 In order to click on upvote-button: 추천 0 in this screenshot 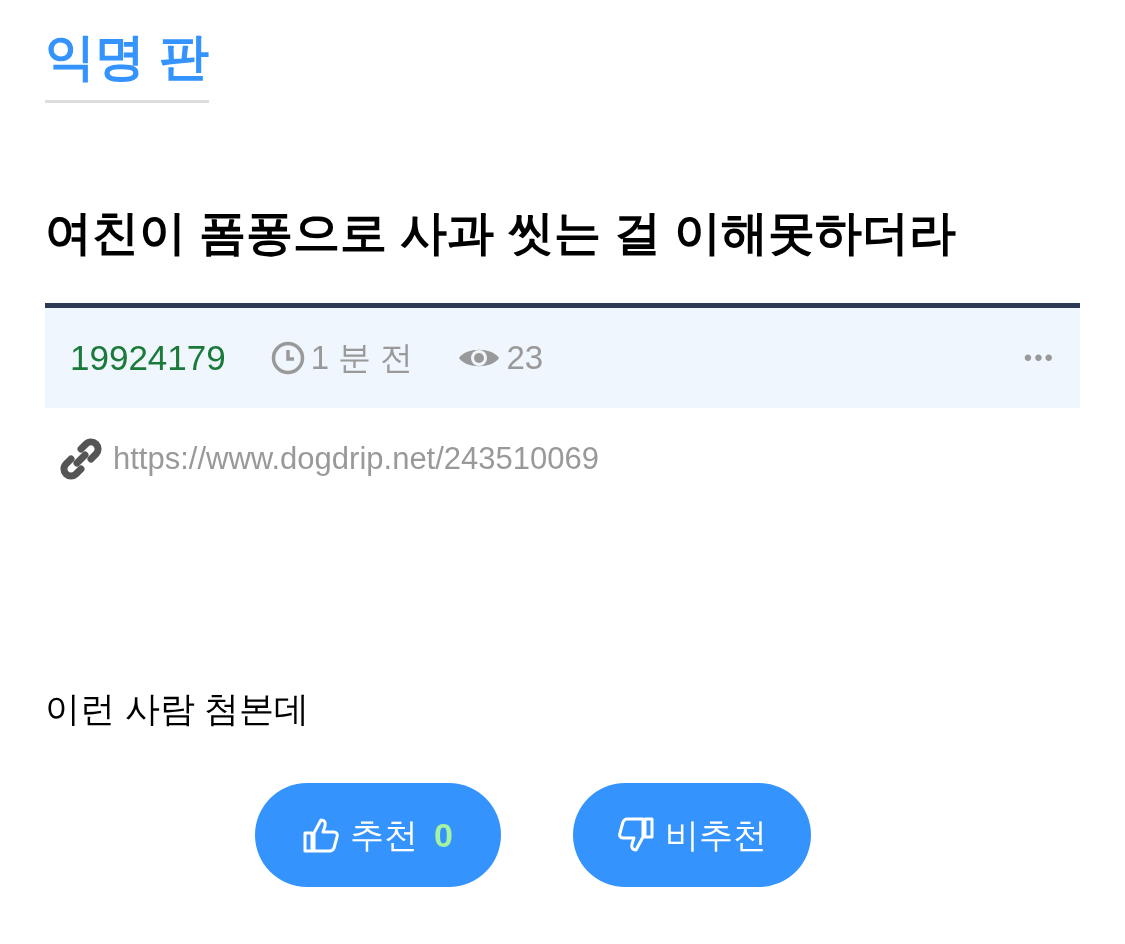, I will do `click(377, 835)`.